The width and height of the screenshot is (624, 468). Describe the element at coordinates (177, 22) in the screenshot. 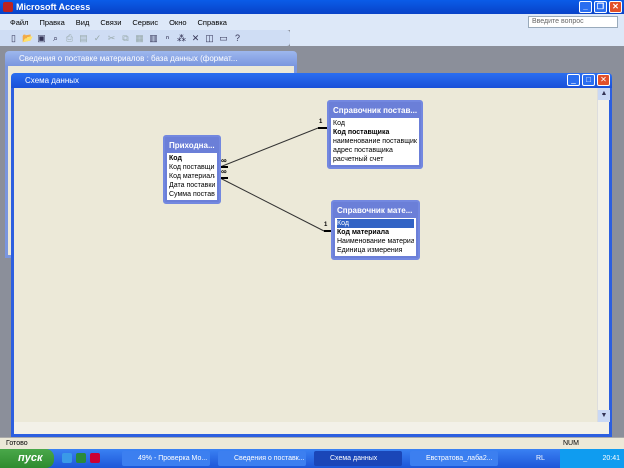

I see `menu-window: Окно` at that location.